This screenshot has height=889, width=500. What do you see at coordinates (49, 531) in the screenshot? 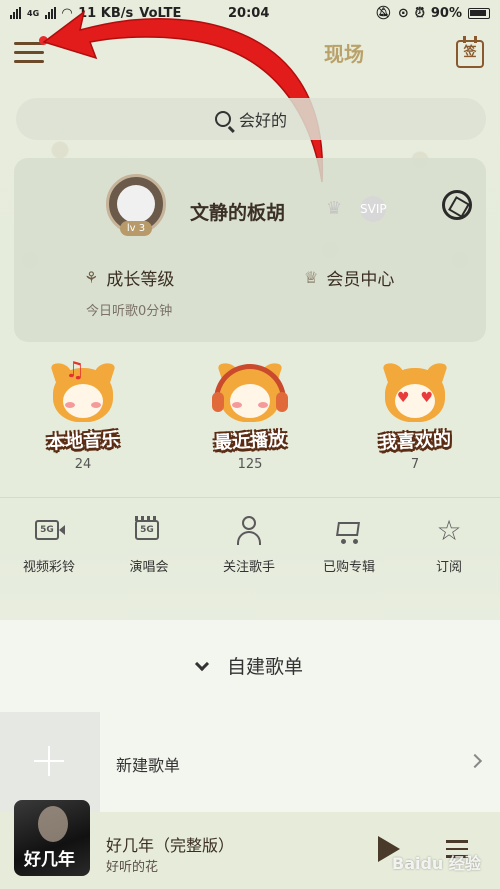
I see `video-ringtone-icon: 5G` at bounding box center [49, 531].